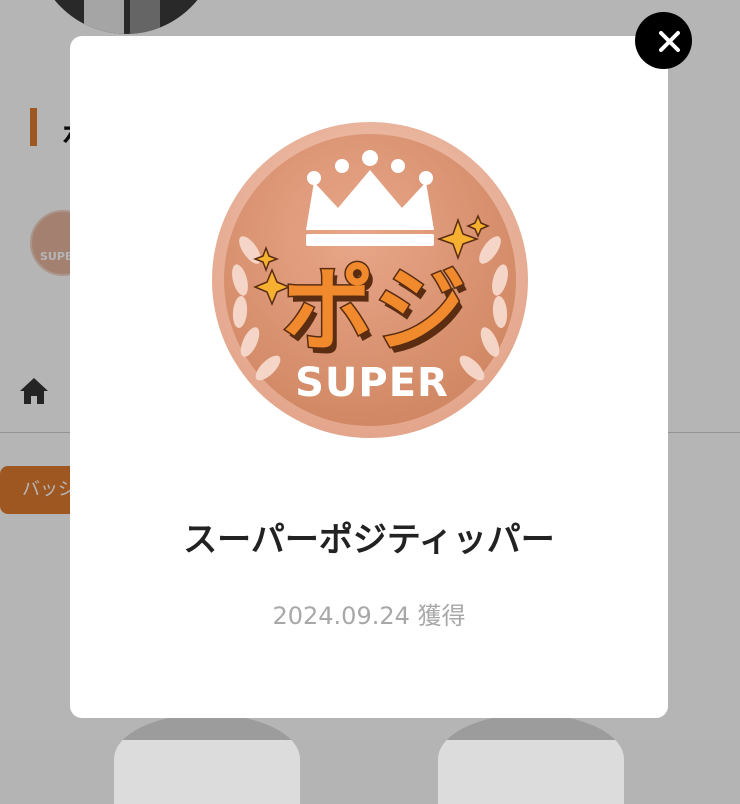 The width and height of the screenshot is (740, 804). I want to click on badge-name: スーパーポジティッパー, so click(369, 540).